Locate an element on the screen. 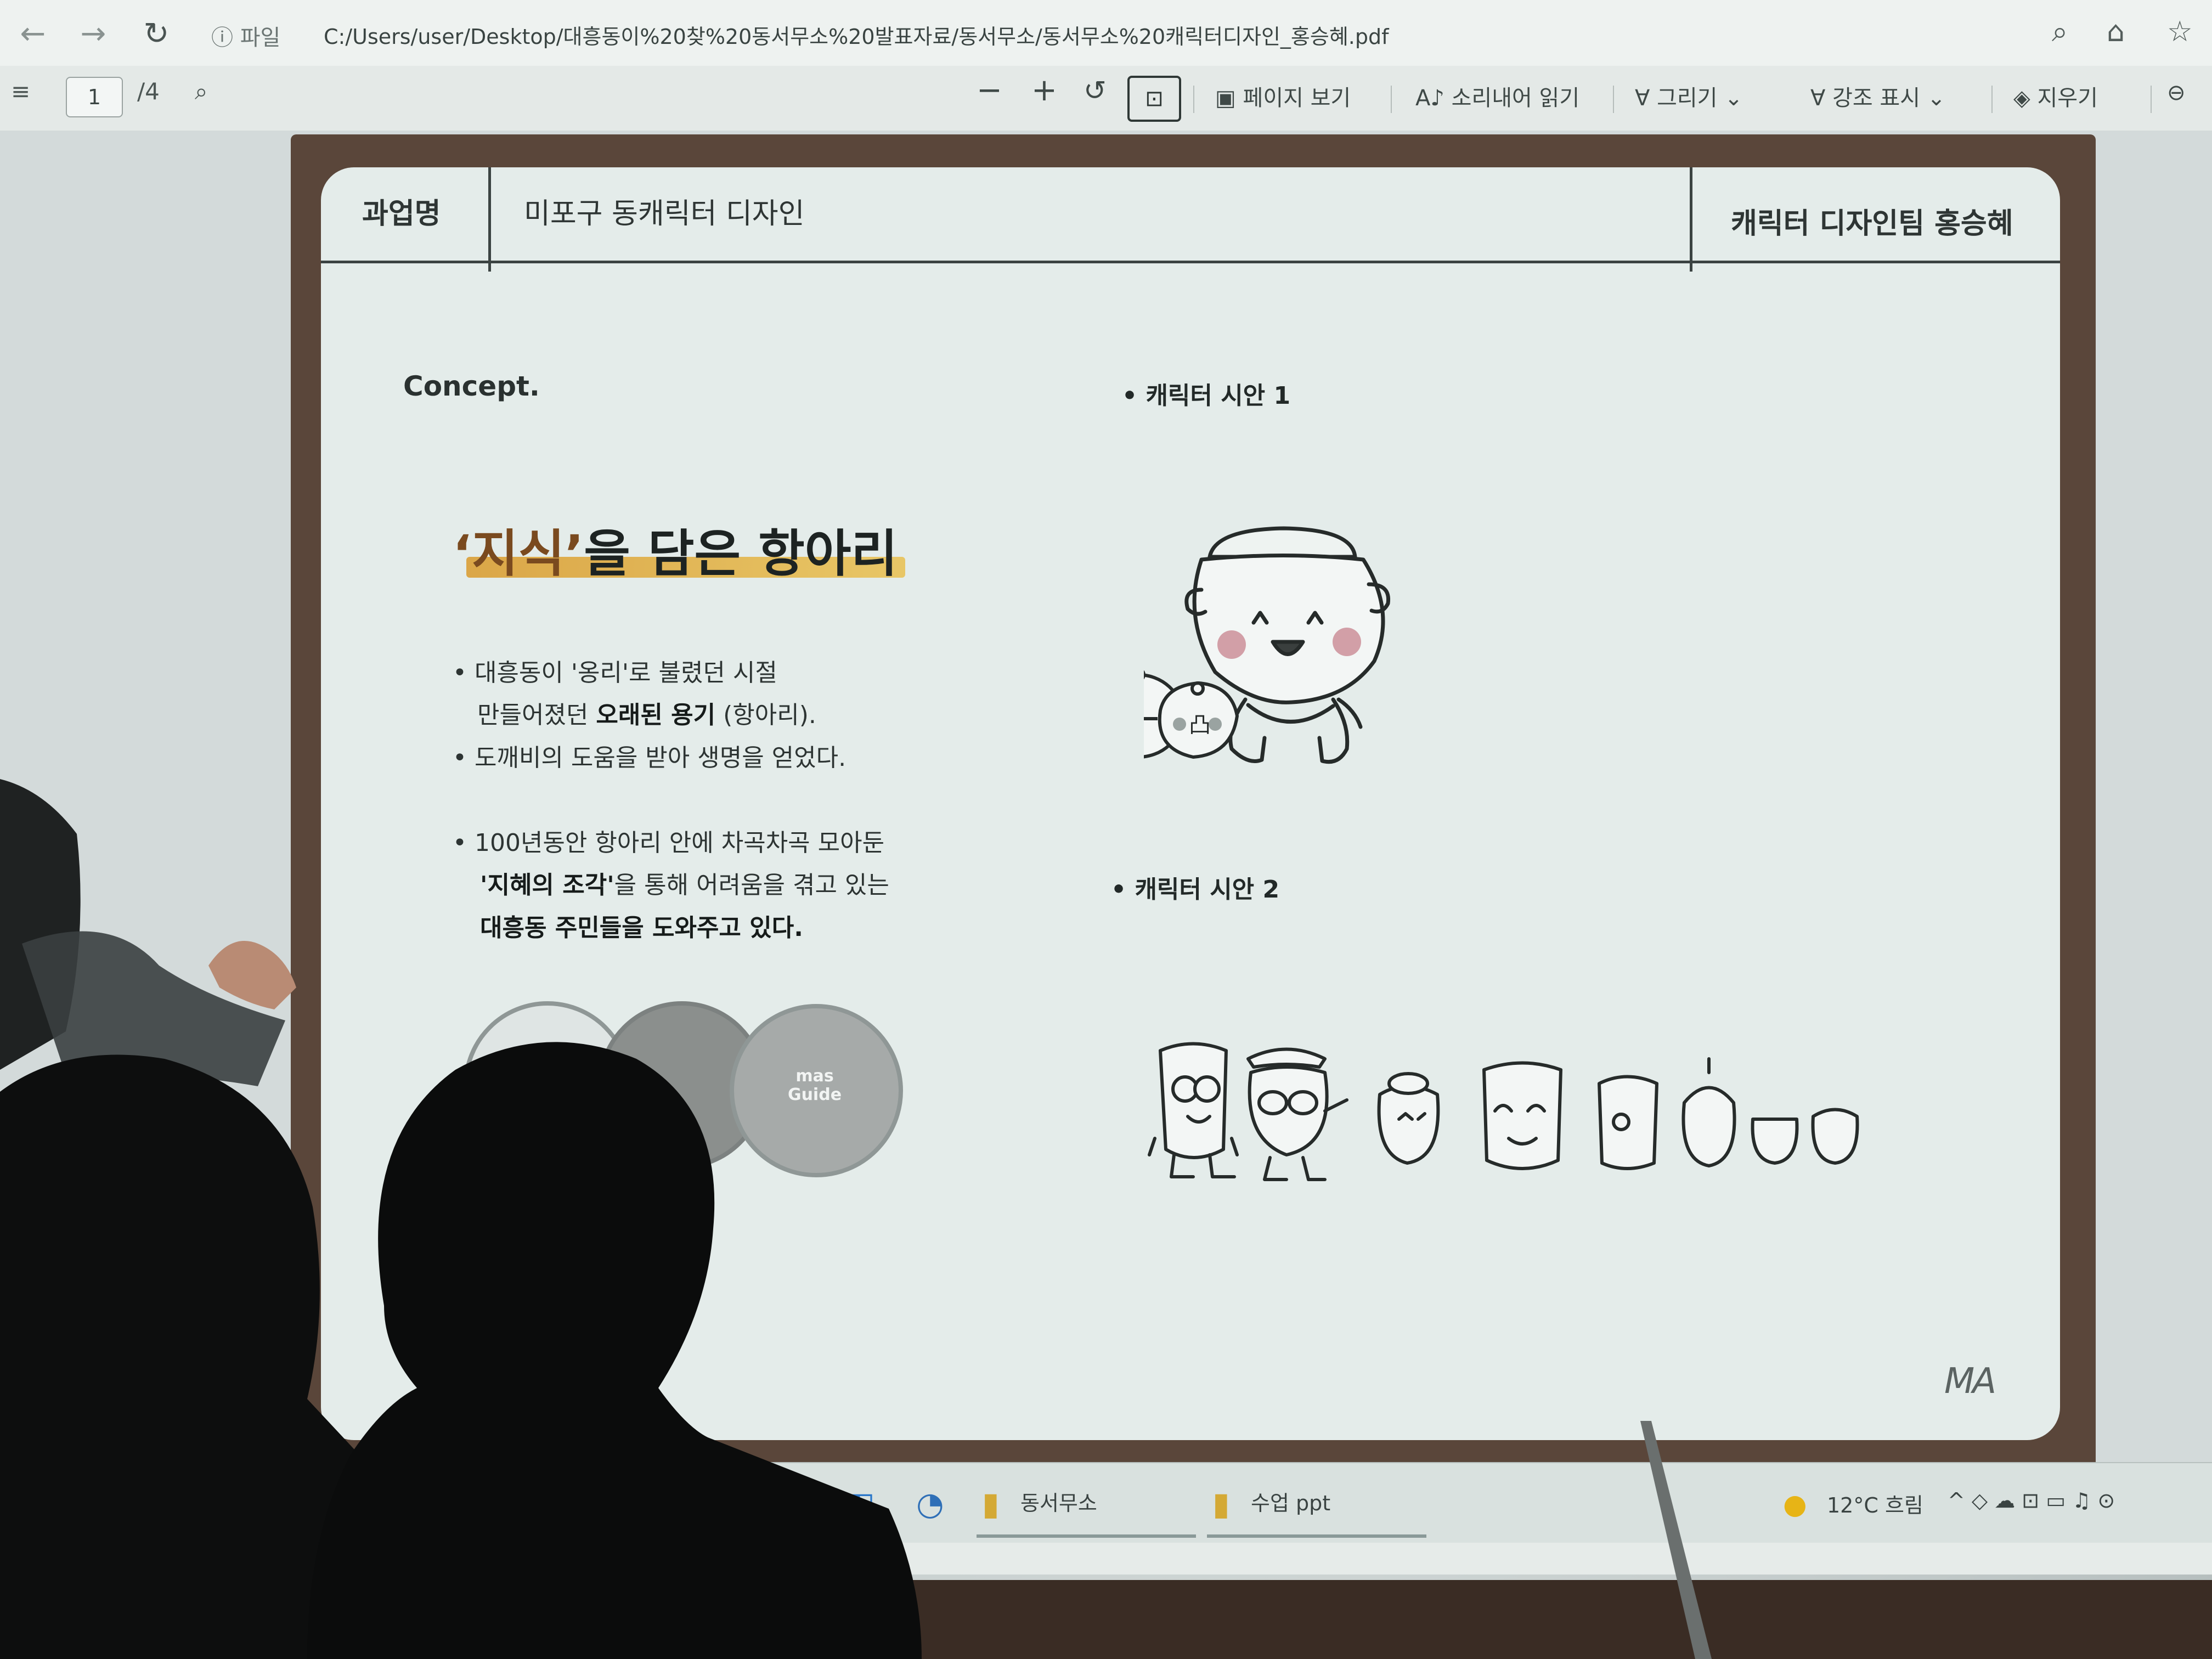 The width and height of the screenshot is (2212, 1659). search-icon: ⌕ is located at coordinates (201, 91).